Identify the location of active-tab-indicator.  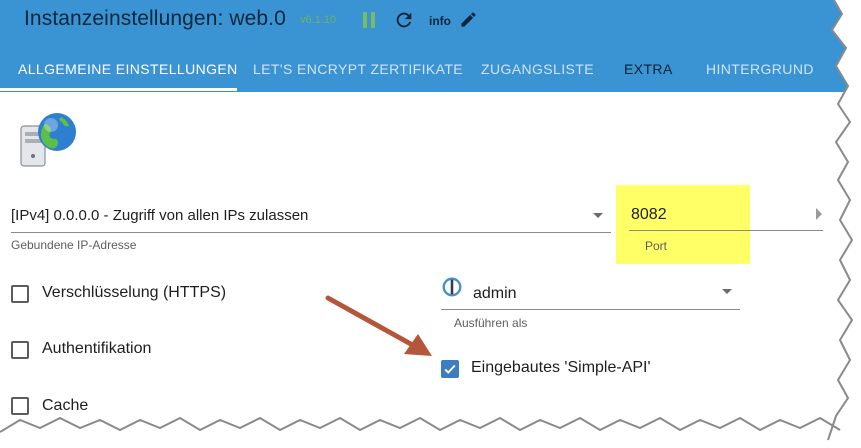
(118, 89).